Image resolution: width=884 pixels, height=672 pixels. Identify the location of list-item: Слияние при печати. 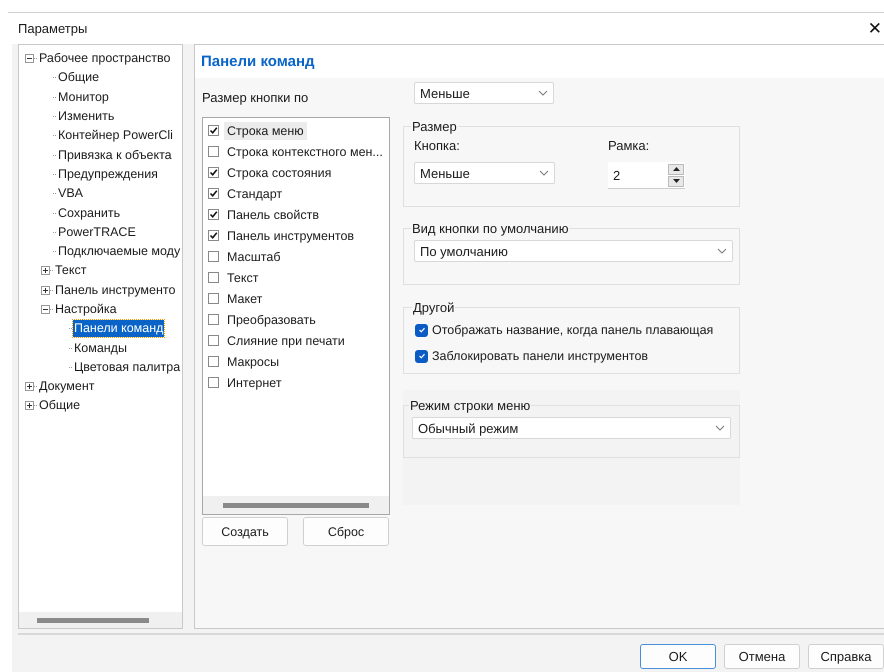
(286, 341).